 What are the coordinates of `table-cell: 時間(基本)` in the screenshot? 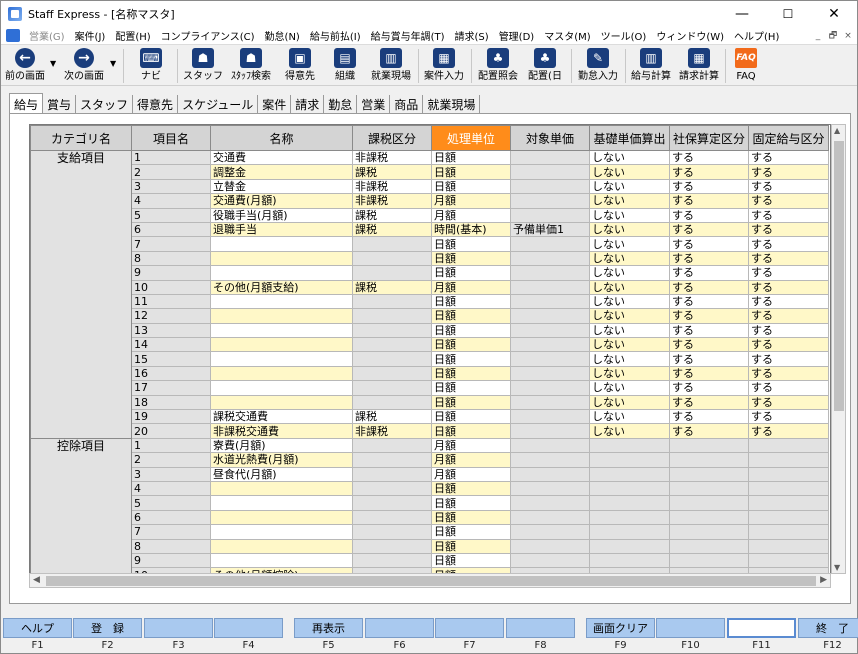 It's located at (471, 229).